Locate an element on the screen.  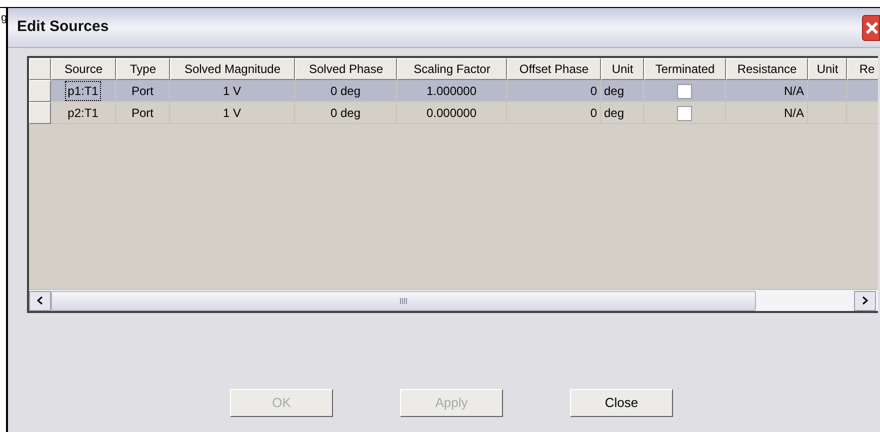
dialog-button: Close is located at coordinates (621, 403).